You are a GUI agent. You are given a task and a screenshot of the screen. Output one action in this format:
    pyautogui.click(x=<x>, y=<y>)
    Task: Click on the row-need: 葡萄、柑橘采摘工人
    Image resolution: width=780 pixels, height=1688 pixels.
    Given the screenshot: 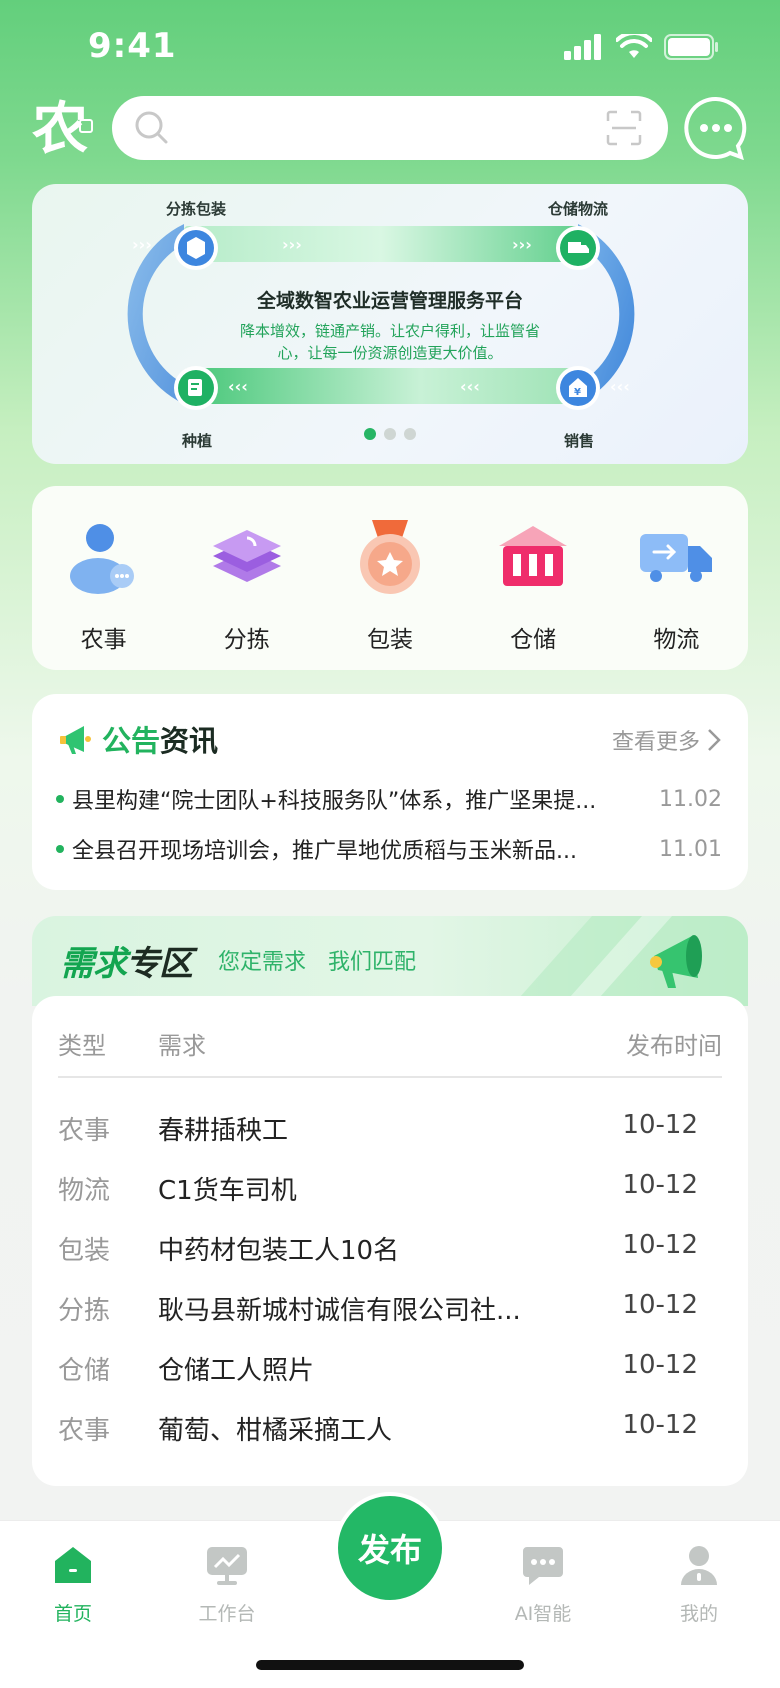 What is the action you would take?
    pyautogui.click(x=275, y=1431)
    